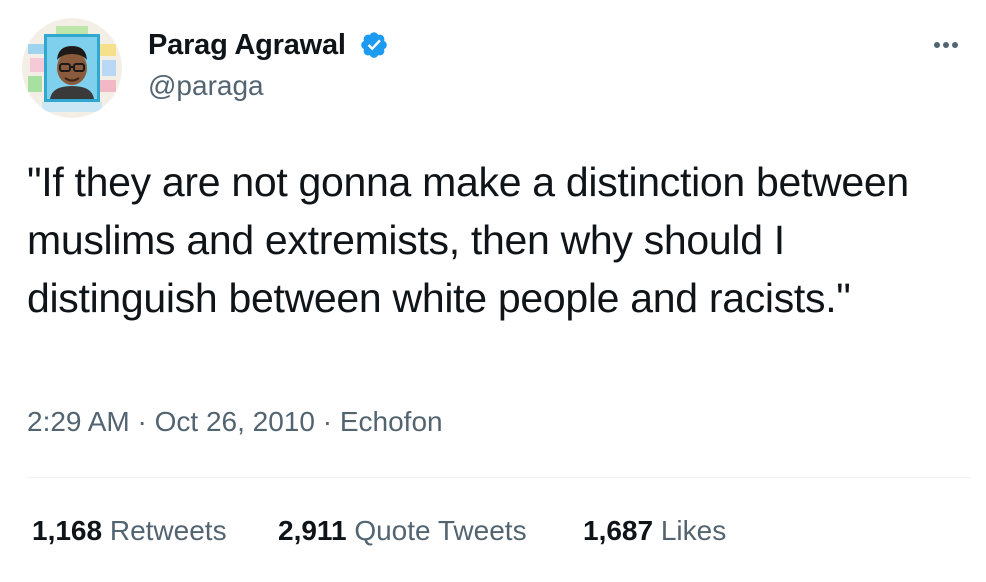 This screenshot has height=582, width=986. Describe the element at coordinates (440, 530) in the screenshot. I see `quote-tweets-label: Quote Tweets` at that location.